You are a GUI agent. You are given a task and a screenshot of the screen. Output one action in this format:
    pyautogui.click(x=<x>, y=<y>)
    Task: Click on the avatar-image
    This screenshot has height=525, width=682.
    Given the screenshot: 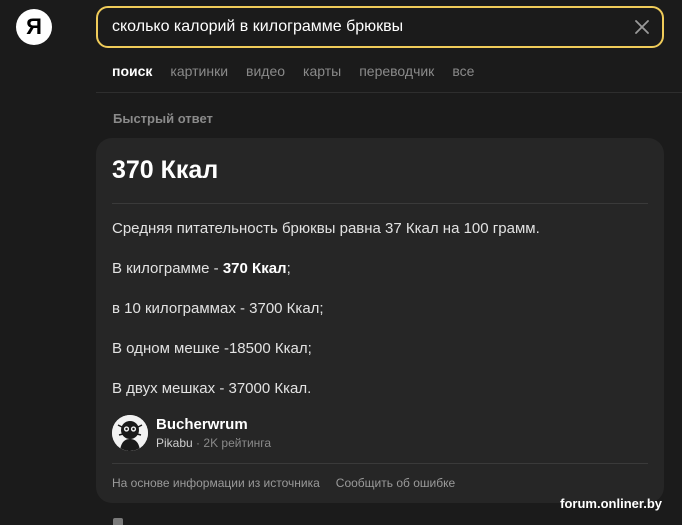 What is the action you would take?
    pyautogui.click(x=130, y=433)
    